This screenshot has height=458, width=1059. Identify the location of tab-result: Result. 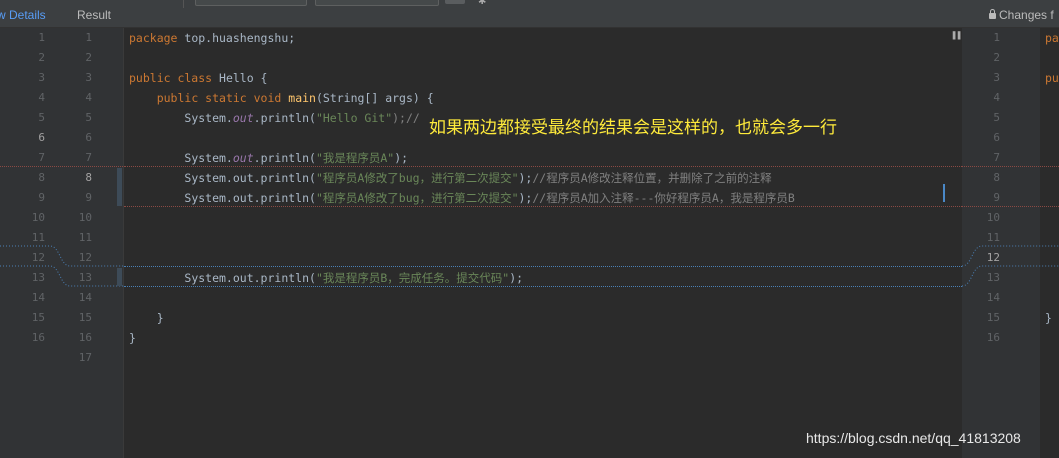
(94, 15).